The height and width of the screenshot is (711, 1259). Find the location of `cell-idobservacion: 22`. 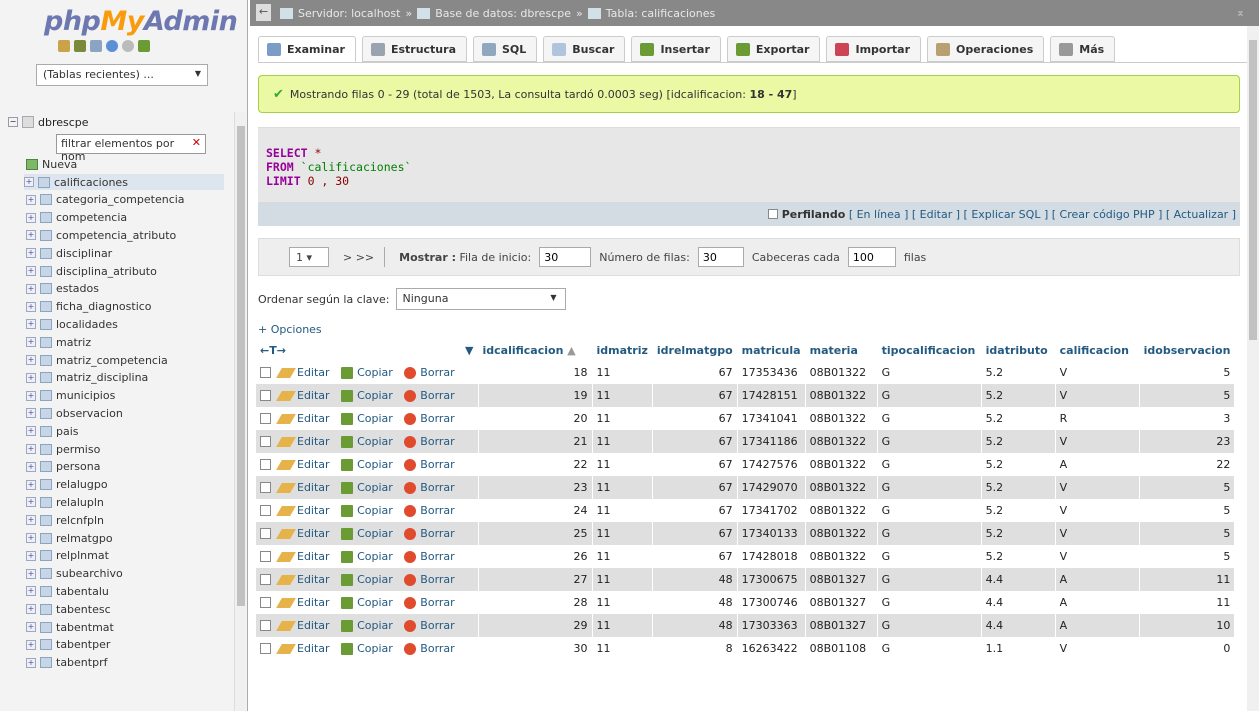

cell-idobservacion: 22 is located at coordinates (1187, 464).